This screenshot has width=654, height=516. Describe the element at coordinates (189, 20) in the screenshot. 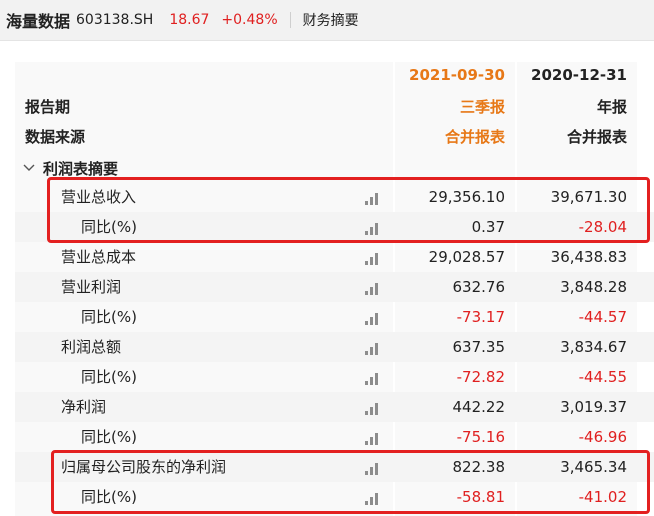

I see `stock-price: 18.67` at that location.